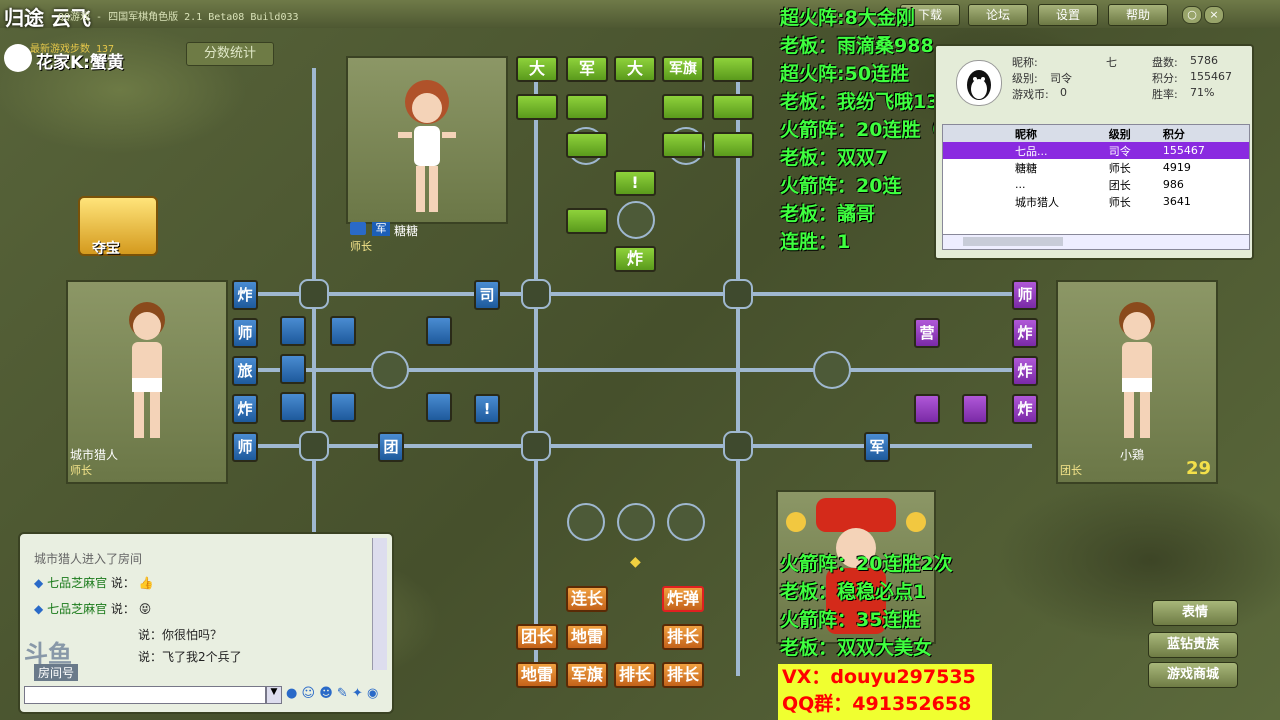 Image resolution: width=1280 pixels, height=720 pixels. Describe the element at coordinates (122, 583) in the screenshot. I see `chat-says: 说：` at that location.